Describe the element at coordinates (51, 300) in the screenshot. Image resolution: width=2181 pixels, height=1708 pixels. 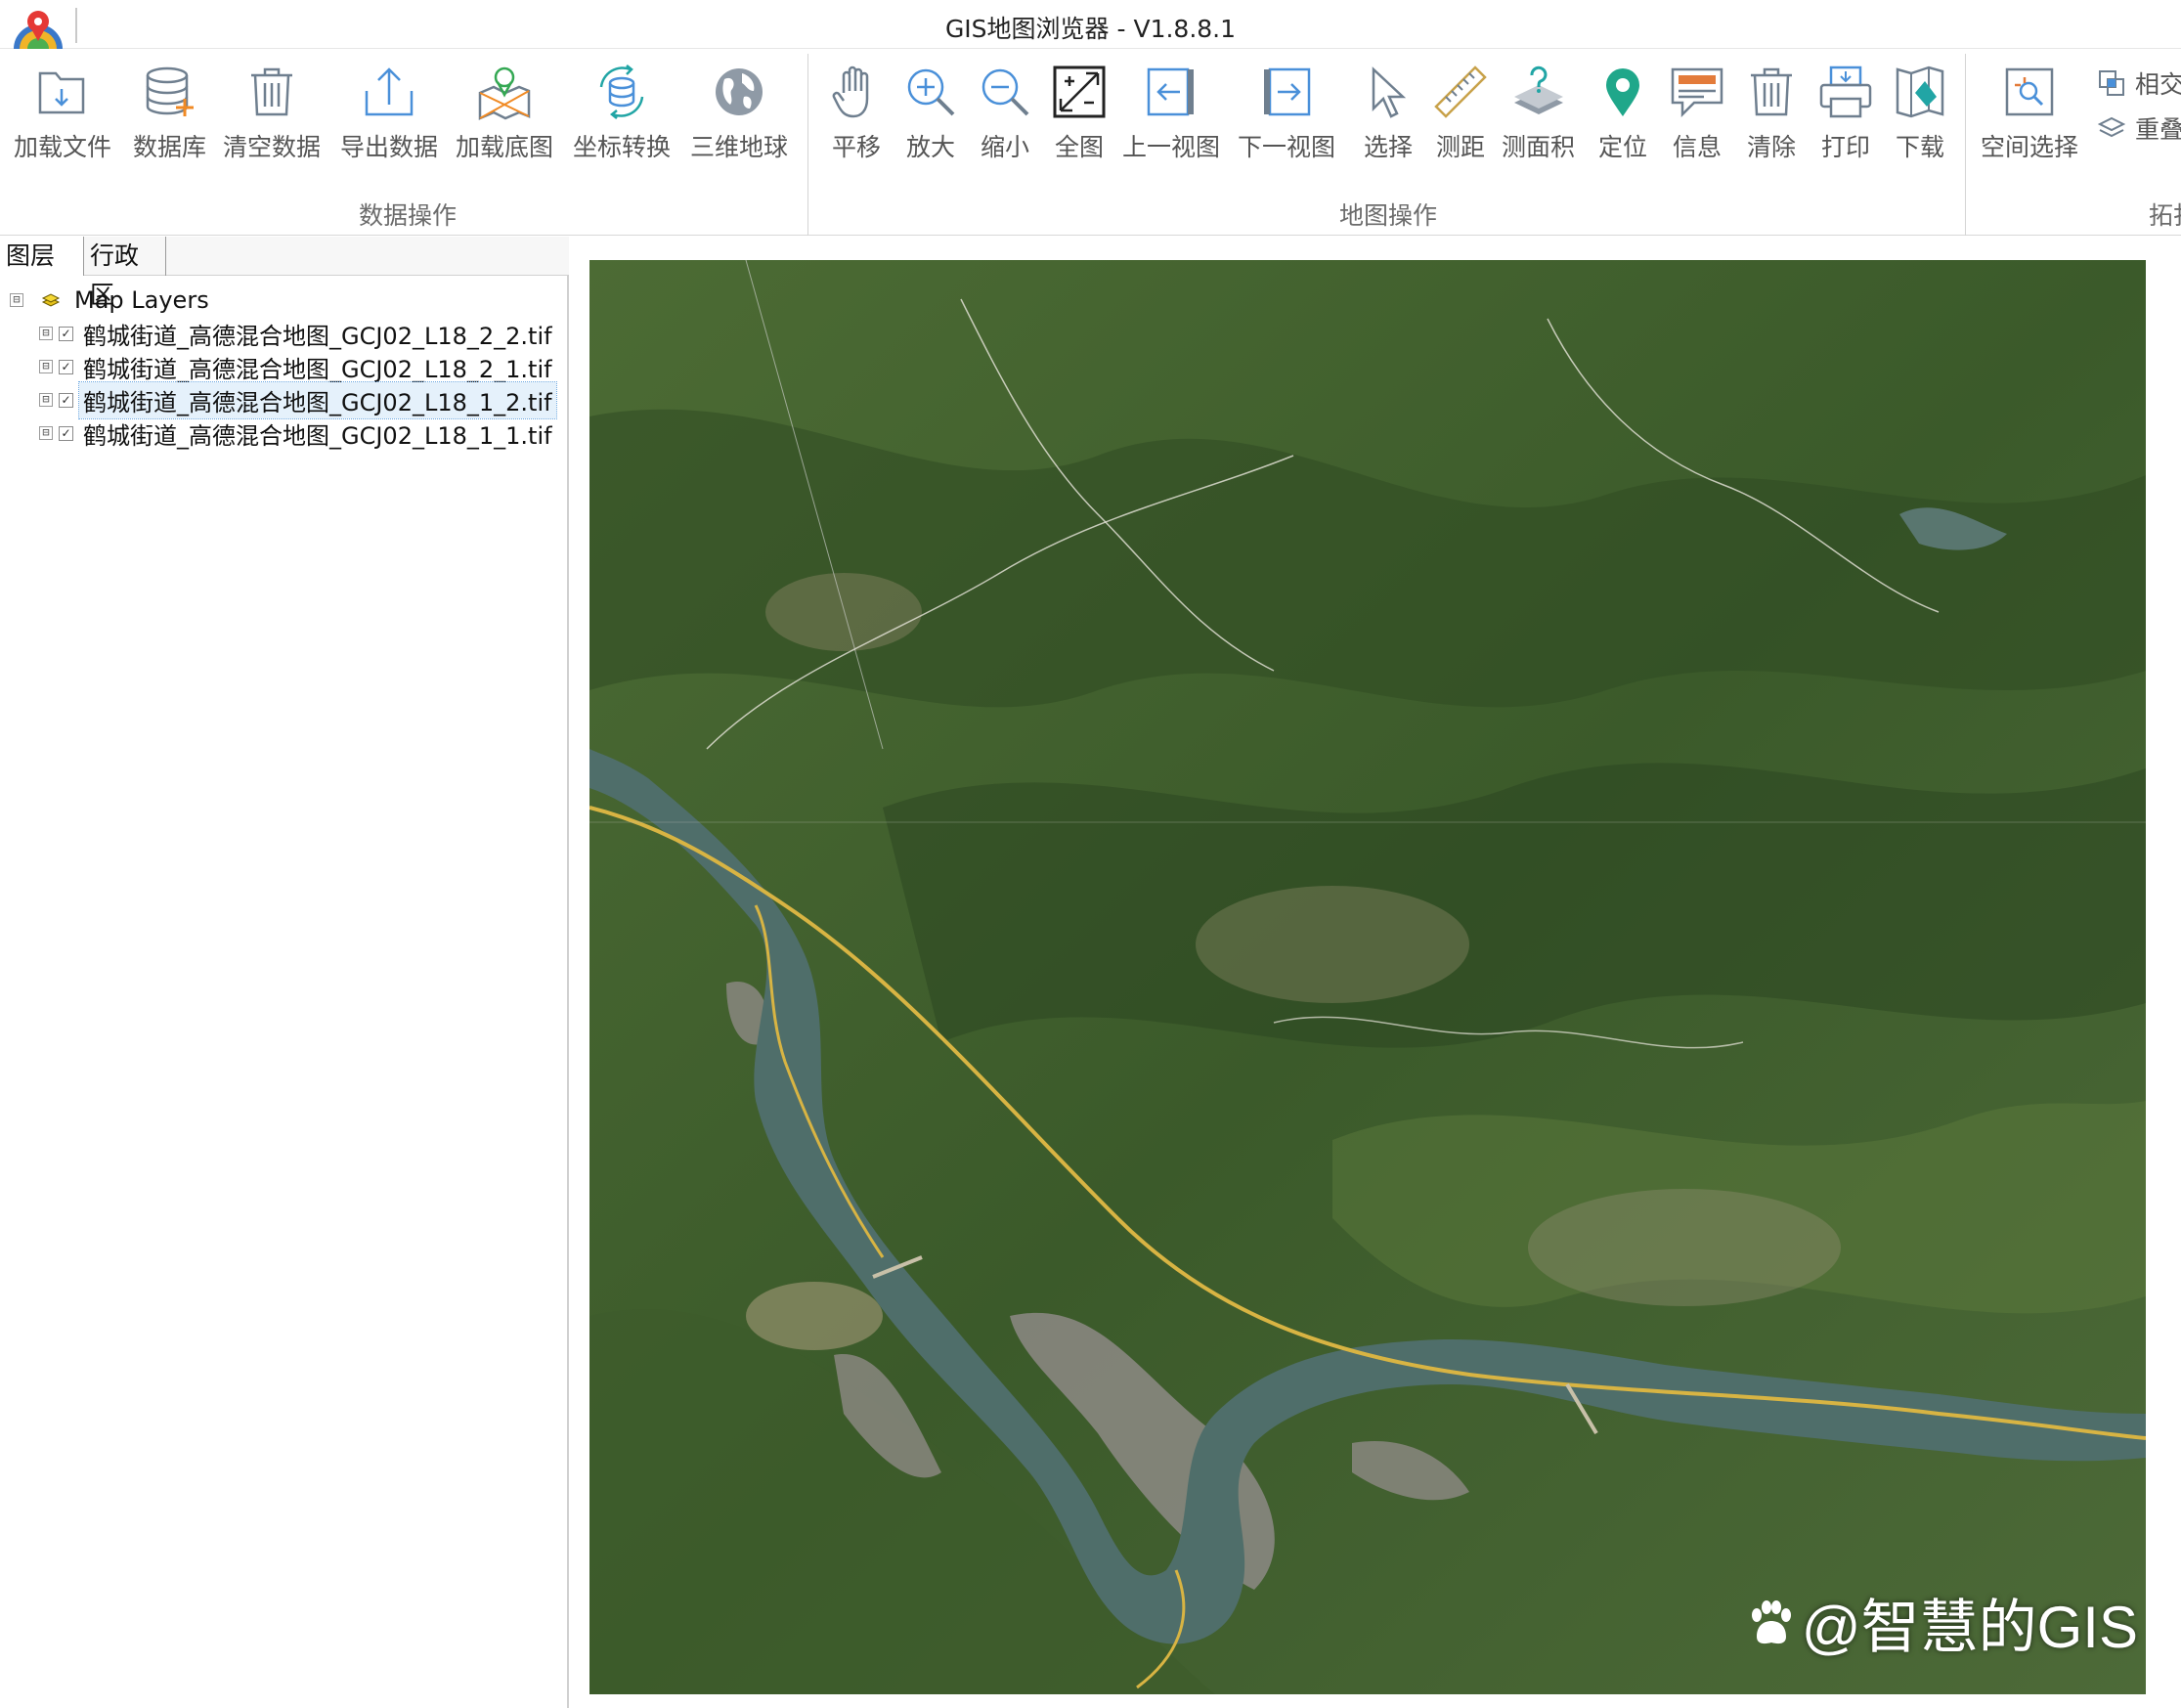
I see `layers-icon` at that location.